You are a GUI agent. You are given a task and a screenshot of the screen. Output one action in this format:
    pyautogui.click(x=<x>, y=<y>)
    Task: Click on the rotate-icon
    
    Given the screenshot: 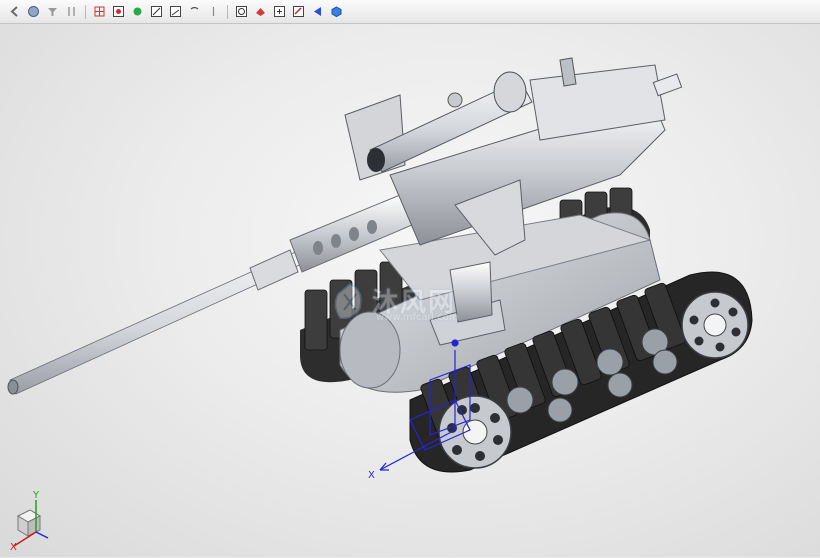 What is the action you would take?
    pyautogui.click(x=194, y=11)
    